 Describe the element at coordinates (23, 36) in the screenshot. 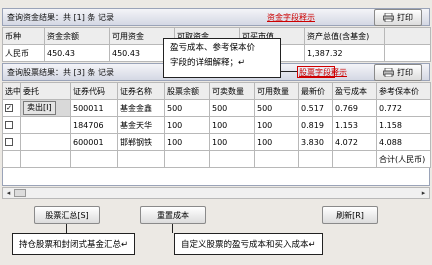

I see `col-header: 币种` at that location.